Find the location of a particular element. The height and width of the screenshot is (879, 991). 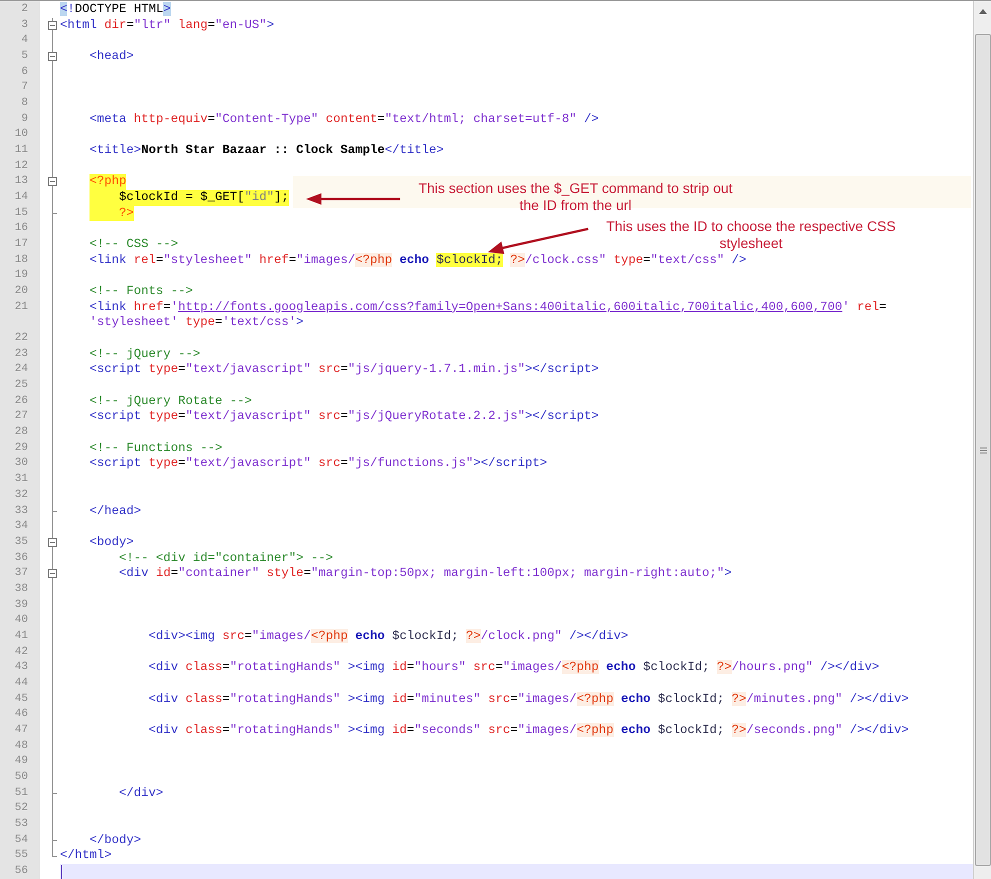

vertical-scrollbar is located at coordinates (982, 440).